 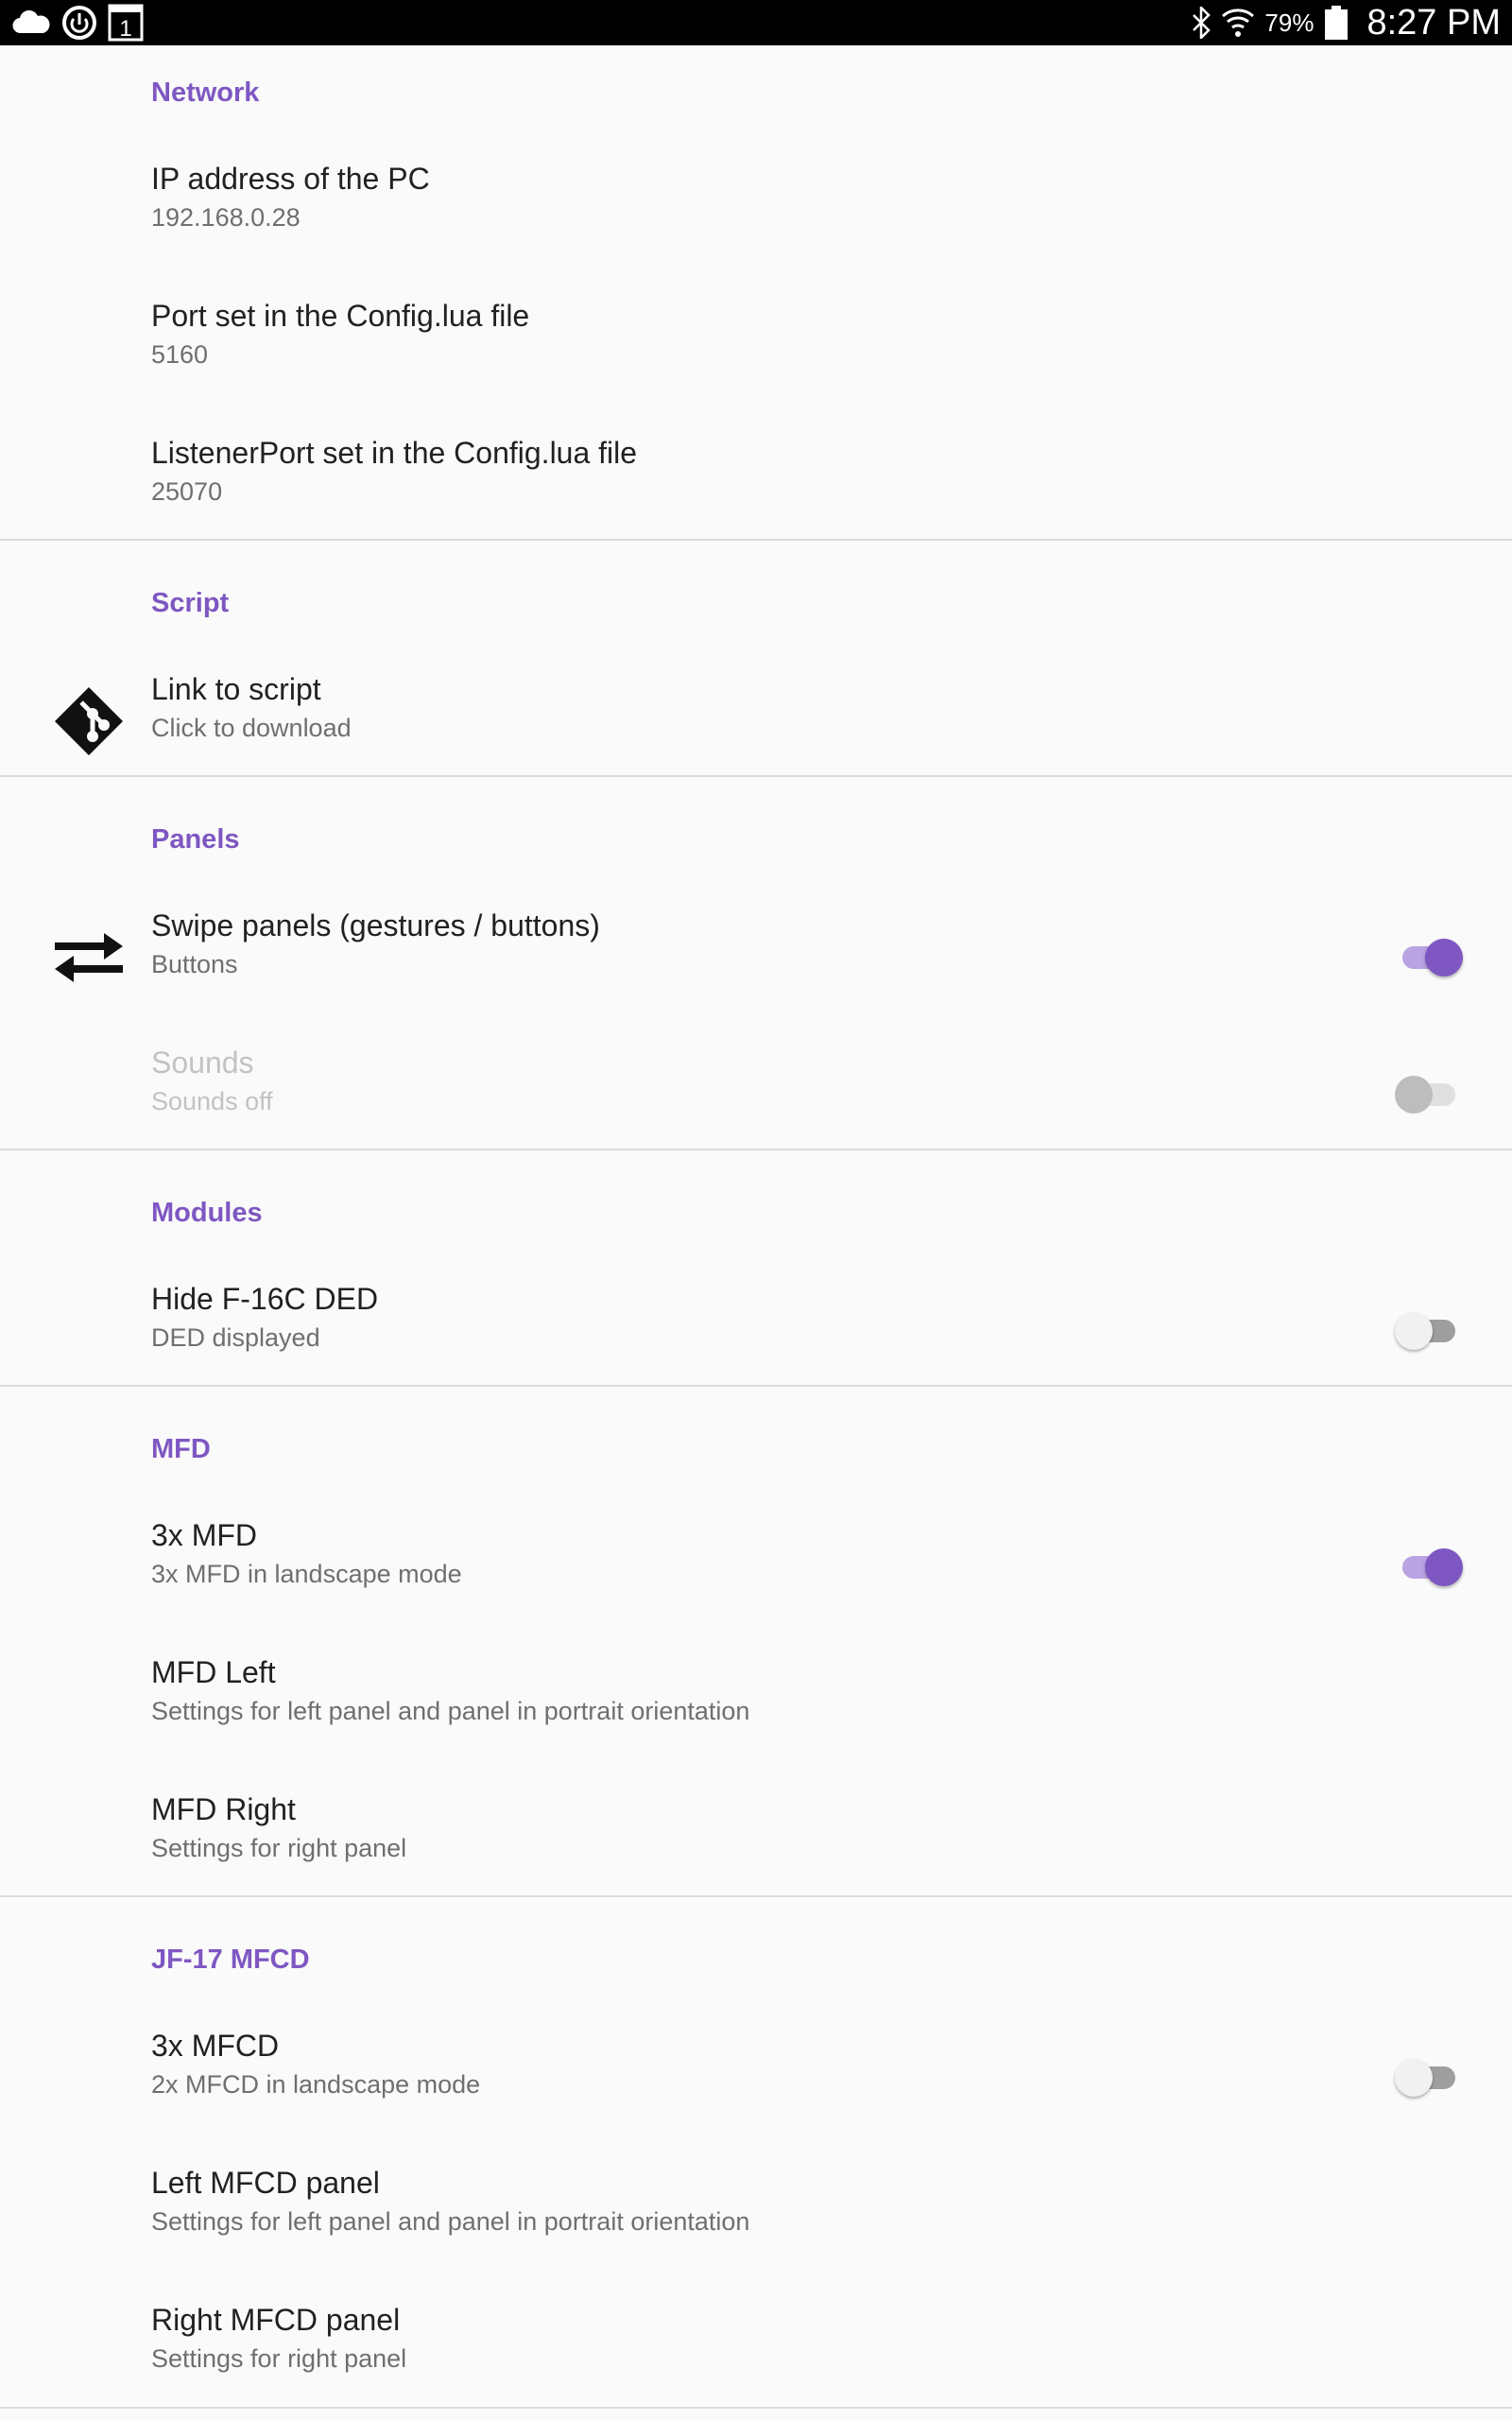 What do you see at coordinates (265, 1299) in the screenshot?
I see `pref-title: Hide F-16C DED` at bounding box center [265, 1299].